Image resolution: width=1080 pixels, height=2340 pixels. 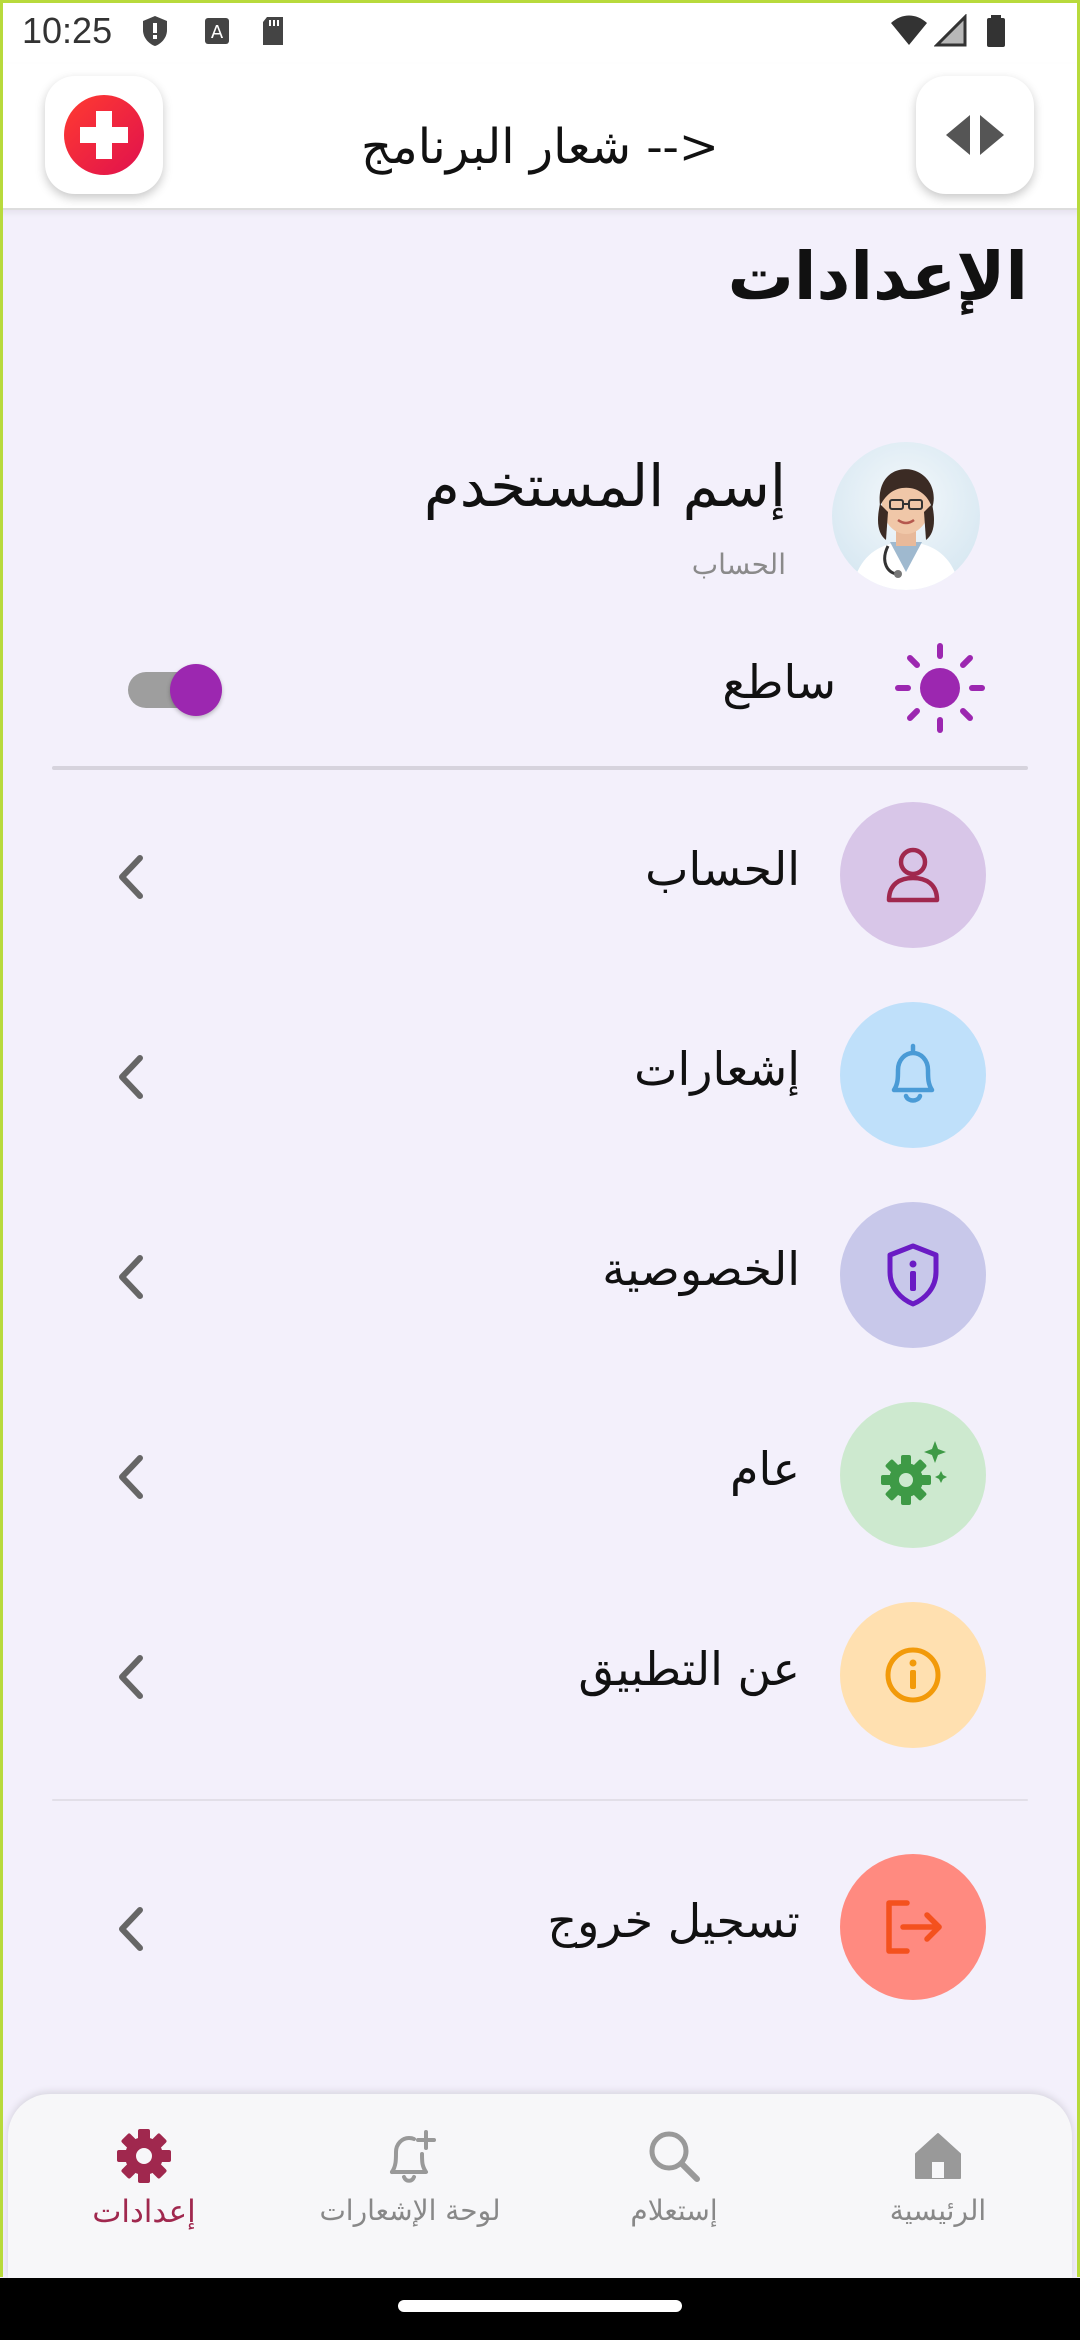 I want to click on doctor-avatar-icon, so click(x=906, y=529).